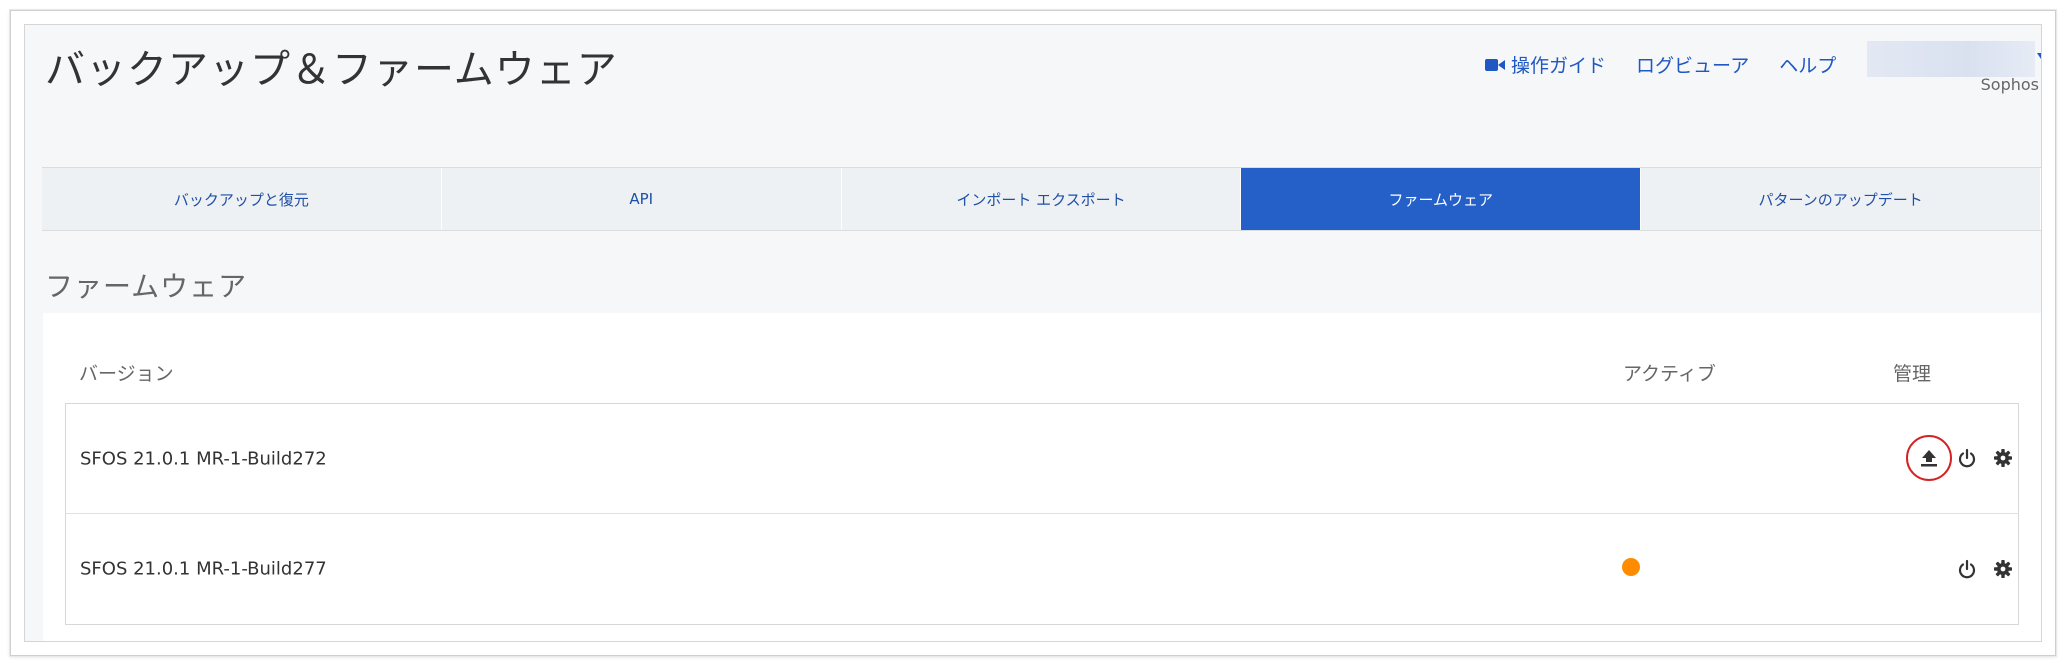 The height and width of the screenshot is (666, 2068). I want to click on guide-link-label: 操作ガイド, so click(1559, 66).